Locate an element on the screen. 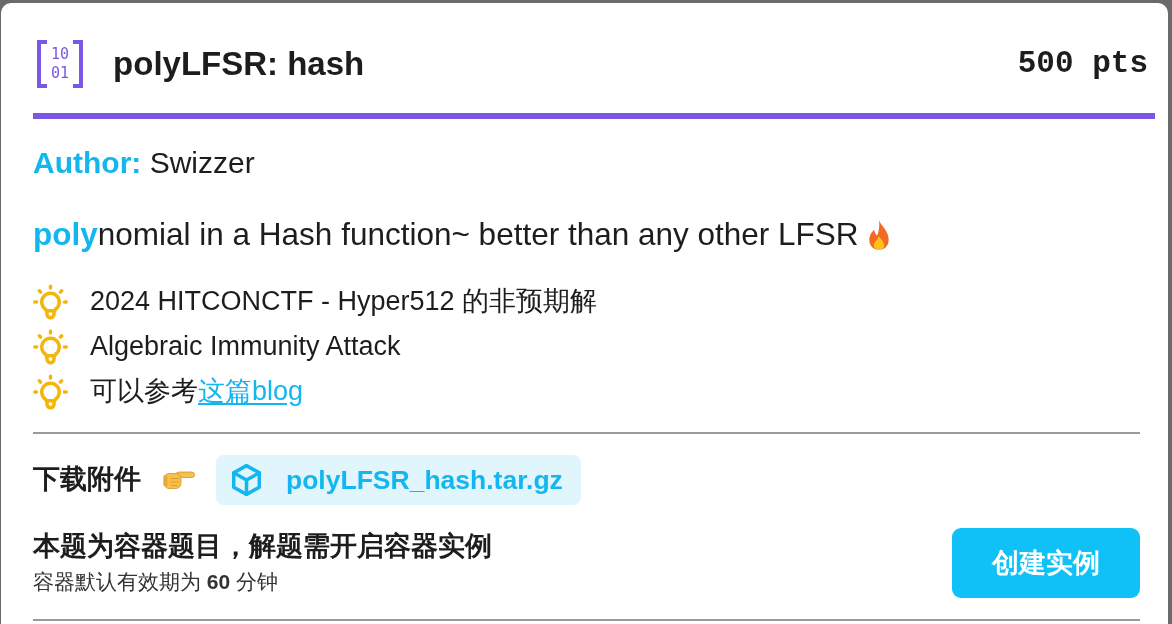 This screenshot has width=1172, height=624. hint-text: 2024 HITCONCTF - Hyper512 的非预期解 is located at coordinates (344, 301).